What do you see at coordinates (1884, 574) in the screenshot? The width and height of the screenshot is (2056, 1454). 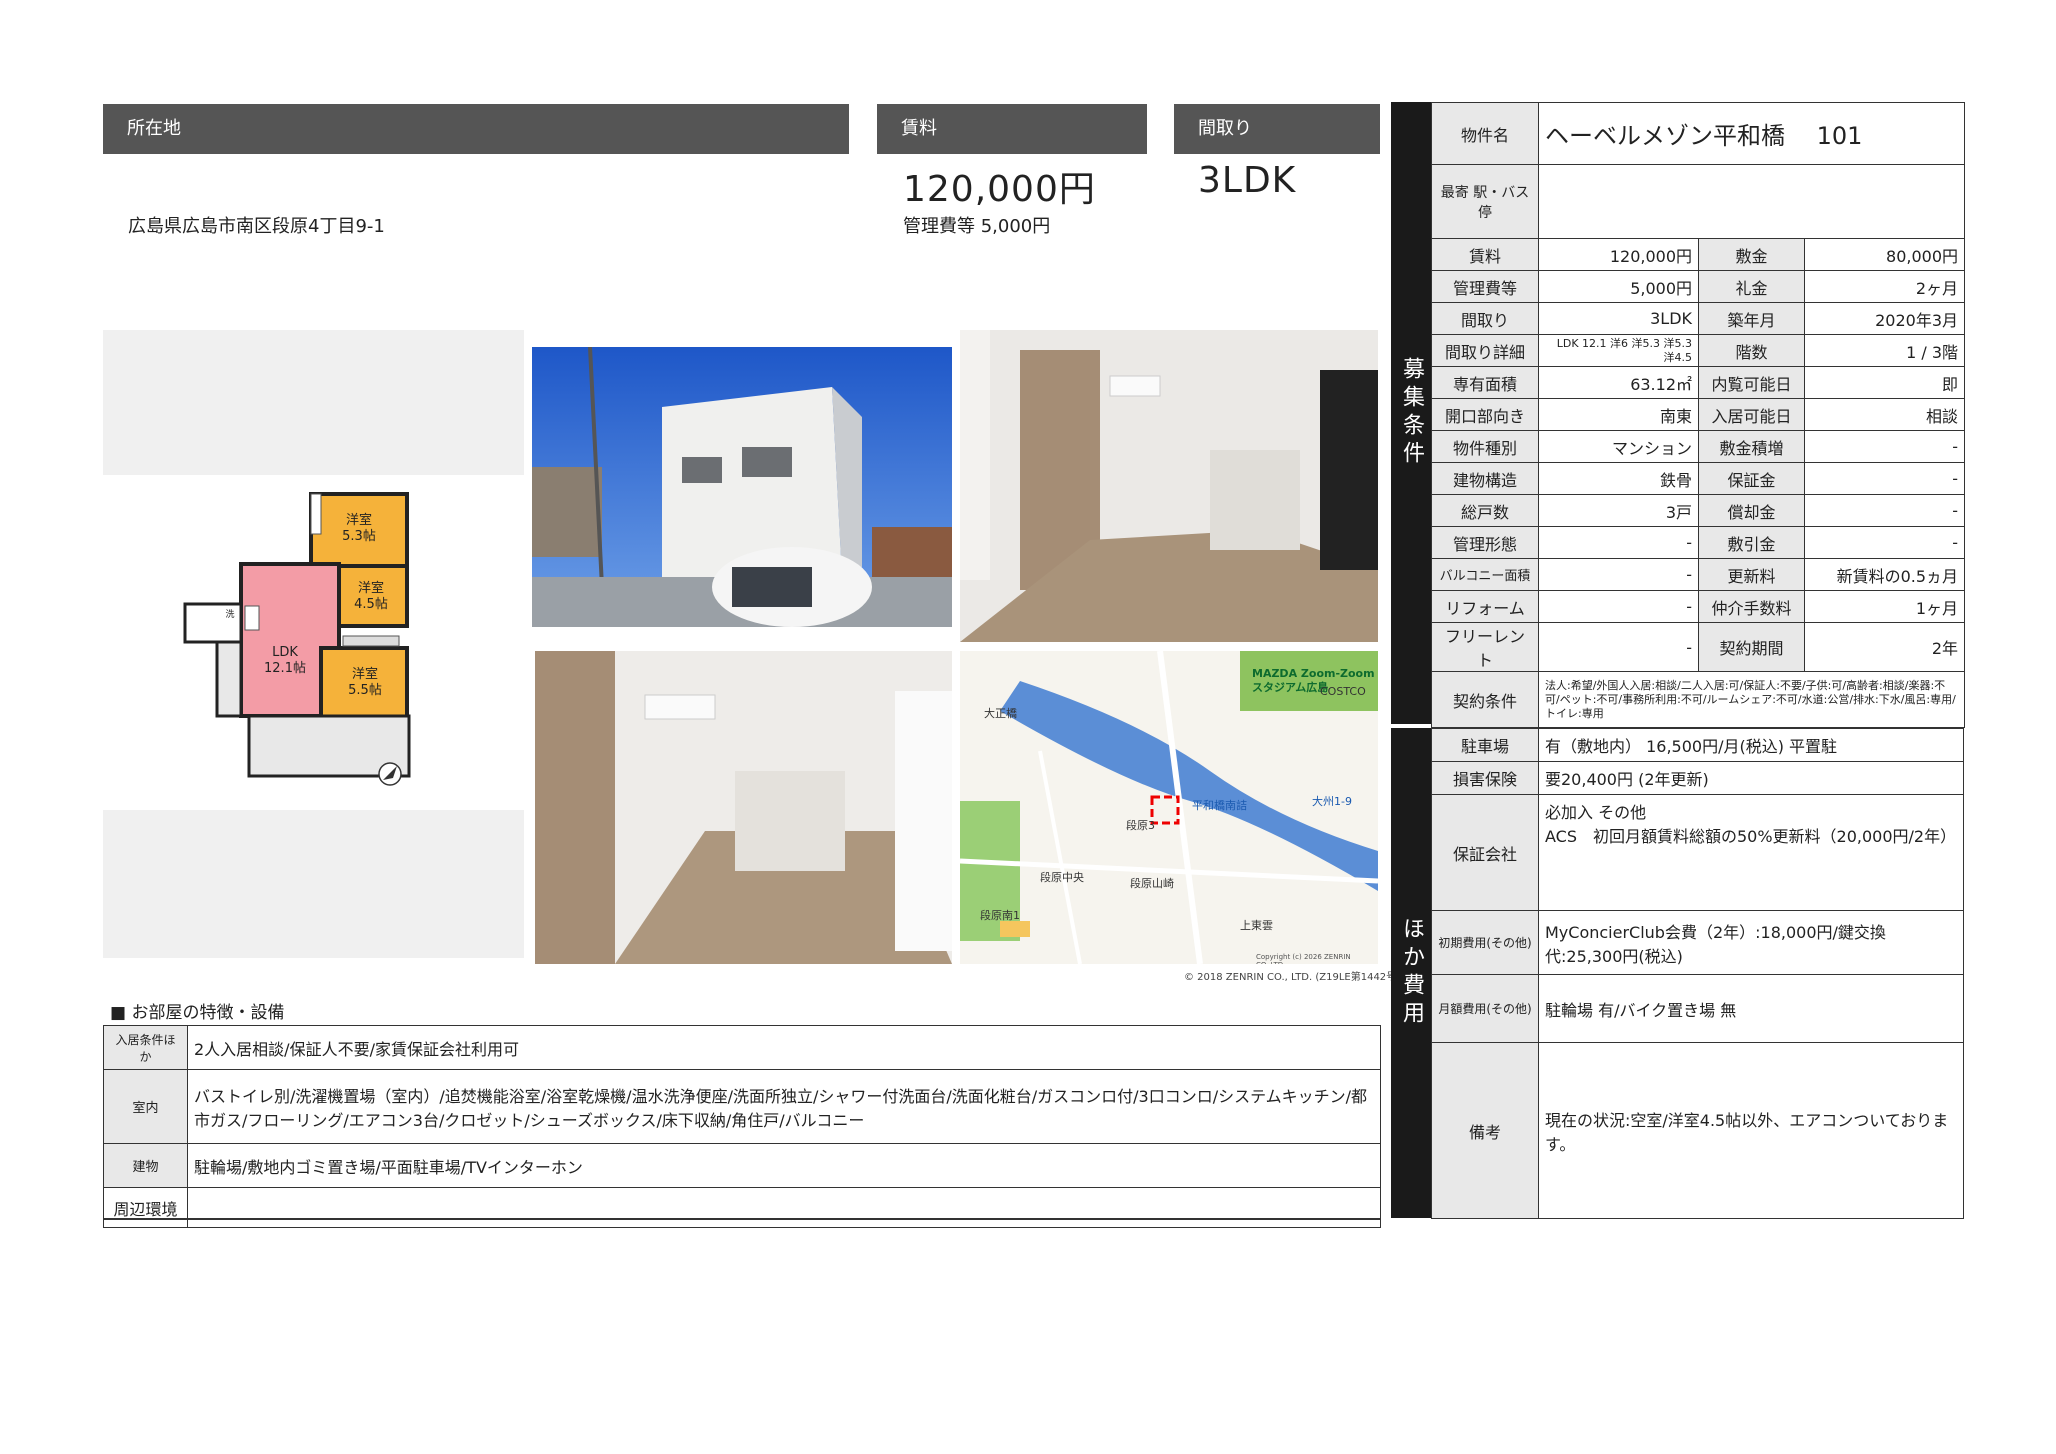 I see `cond-value: 新賃料の0.5ヵ月` at bounding box center [1884, 574].